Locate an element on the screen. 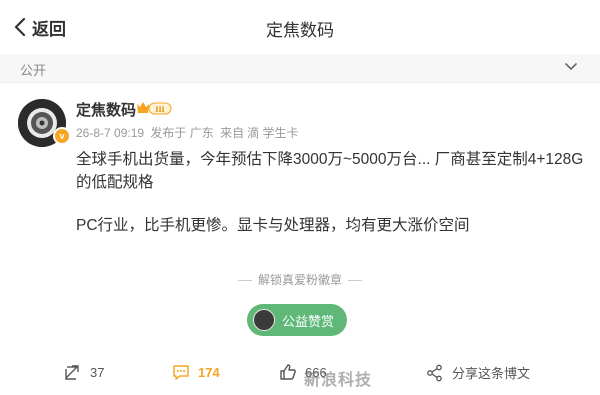  vip-crown-icon: III is located at coordinates (154, 108).